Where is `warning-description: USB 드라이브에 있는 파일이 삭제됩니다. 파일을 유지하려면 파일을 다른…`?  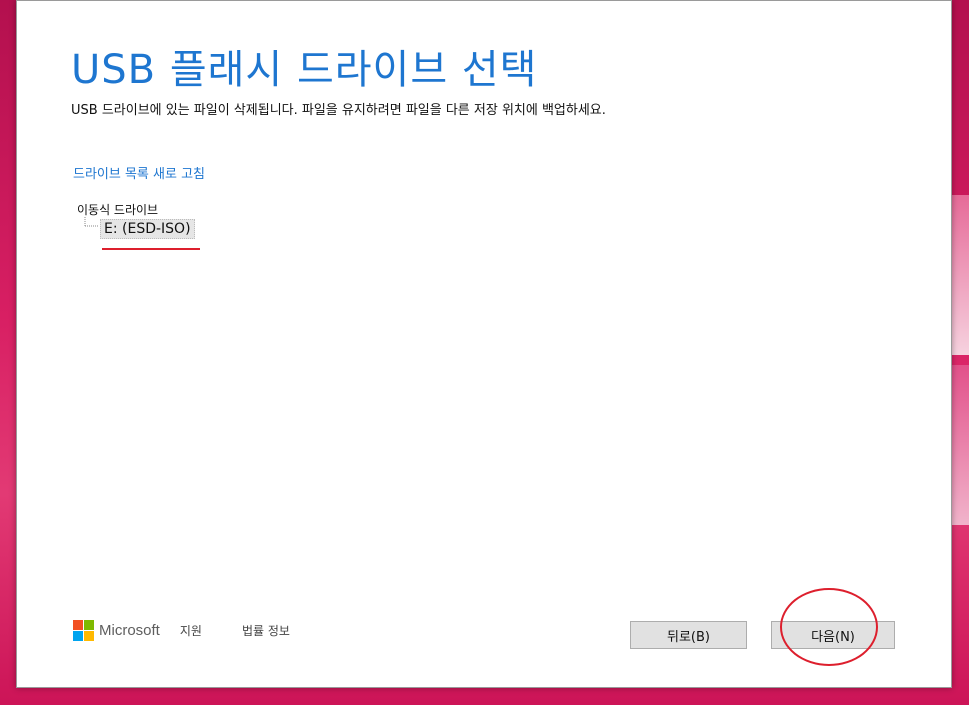 warning-description: USB 드라이브에 있는 파일이 삭제됩니다. 파일을 유지하려면 파일을 다른… is located at coordinates (338, 110).